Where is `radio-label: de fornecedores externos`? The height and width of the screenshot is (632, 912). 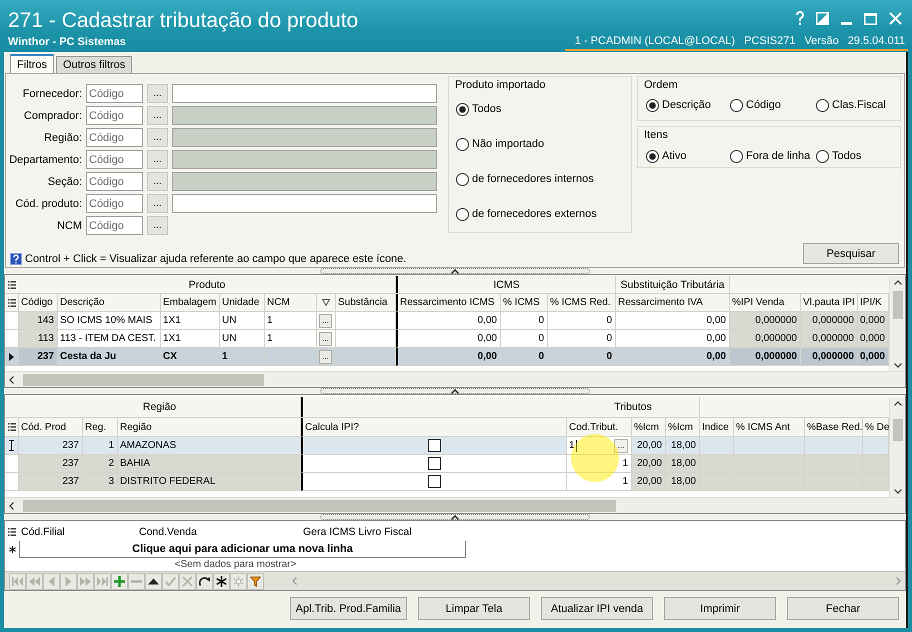
radio-label: de fornecedores externos is located at coordinates (534, 214).